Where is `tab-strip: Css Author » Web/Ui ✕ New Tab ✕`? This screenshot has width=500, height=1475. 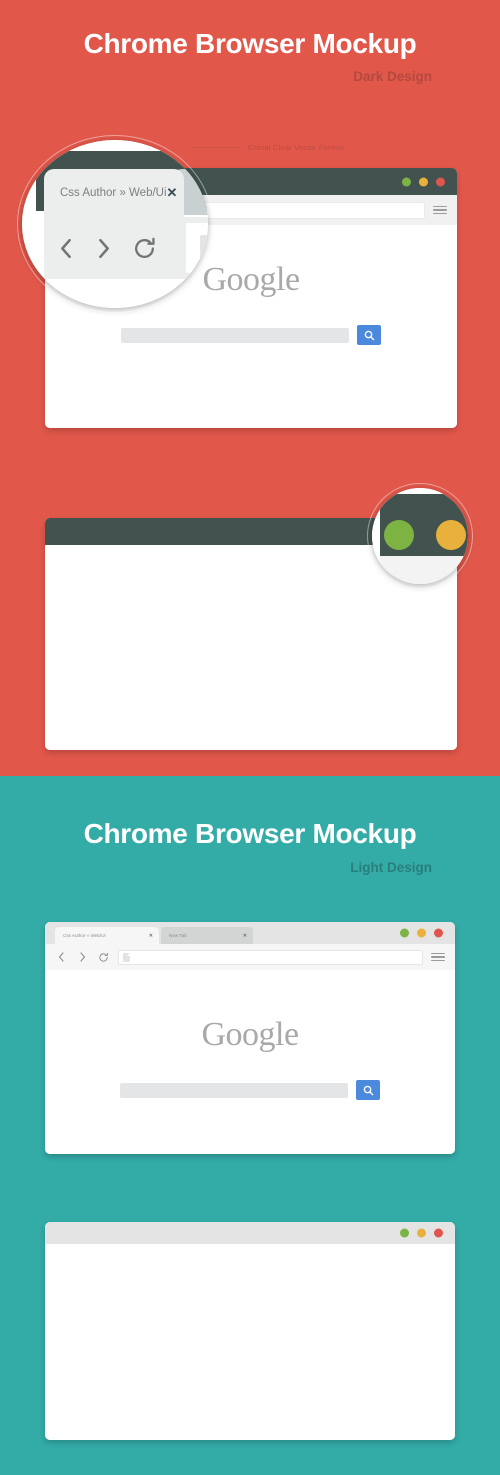 tab-strip: Css Author » Web/Ui ✕ New Tab ✕ is located at coordinates (154, 935).